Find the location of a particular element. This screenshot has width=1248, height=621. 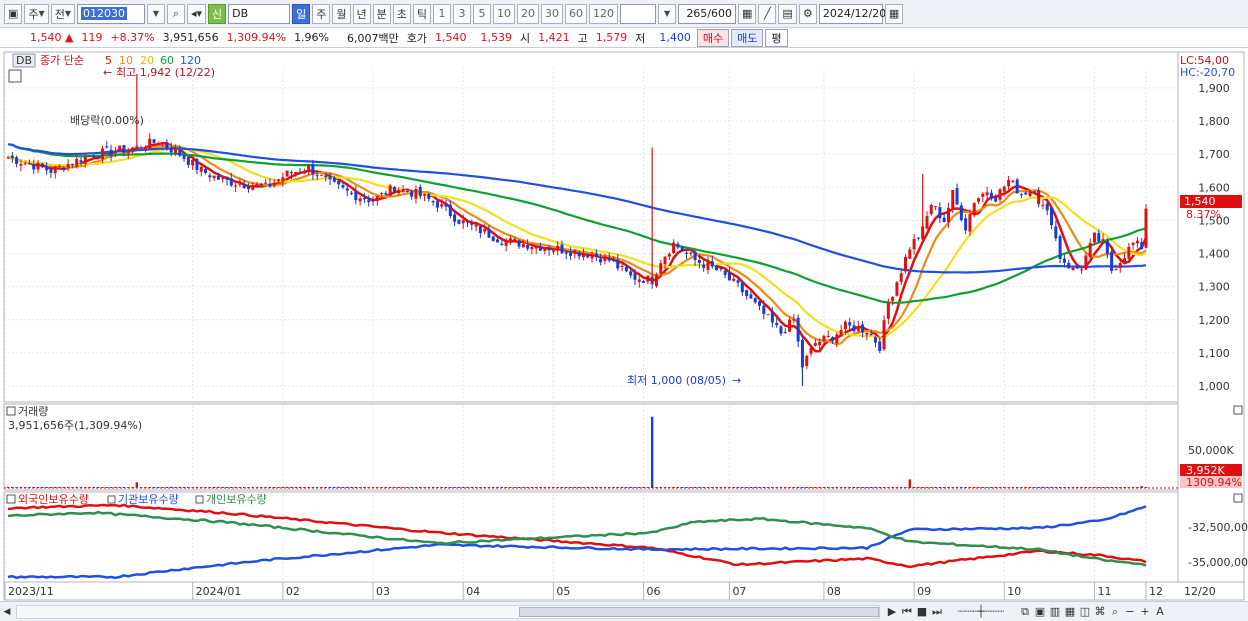

interval-120: 120 is located at coordinates (604, 13).